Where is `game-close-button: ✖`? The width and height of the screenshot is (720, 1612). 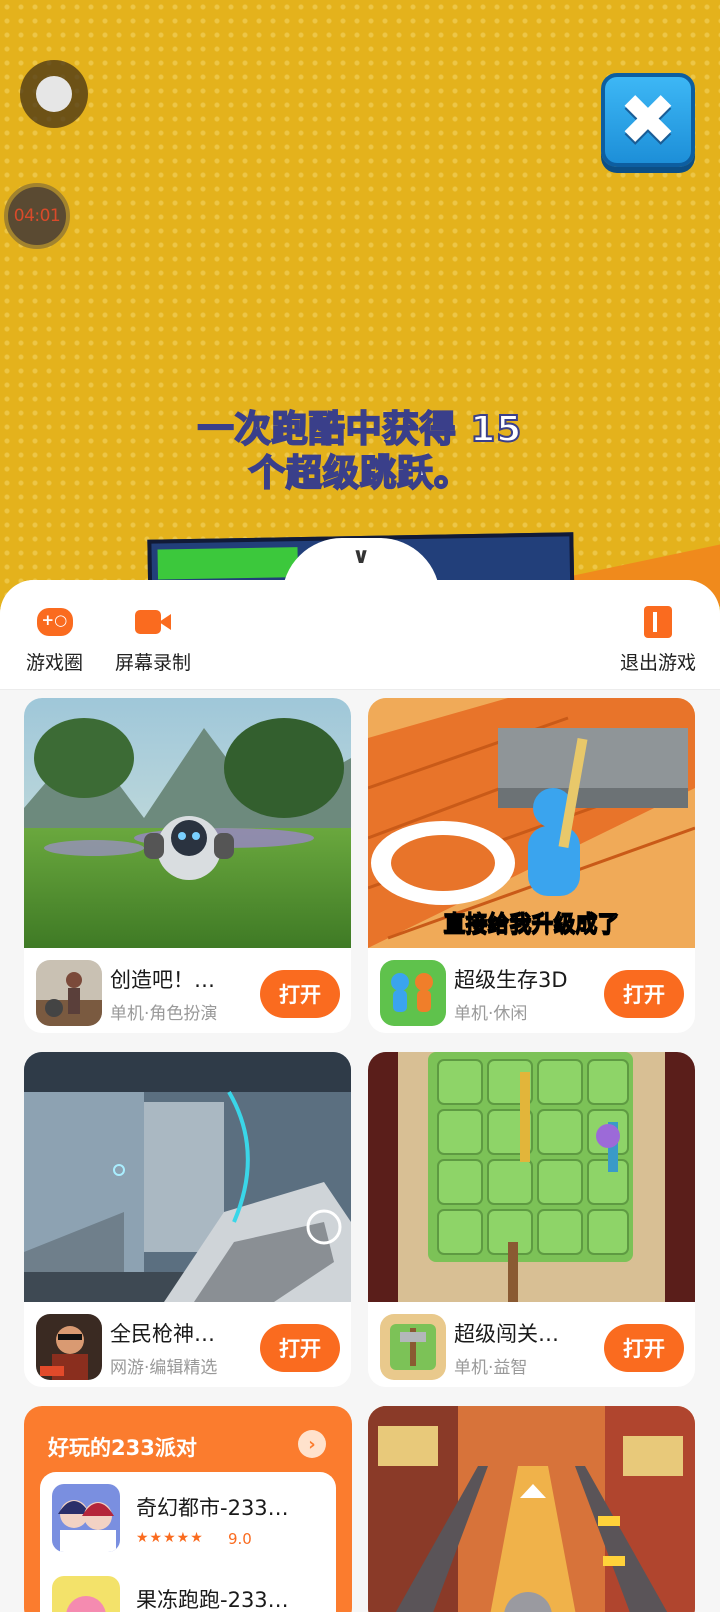
game-close-button: ✖ is located at coordinates (648, 120).